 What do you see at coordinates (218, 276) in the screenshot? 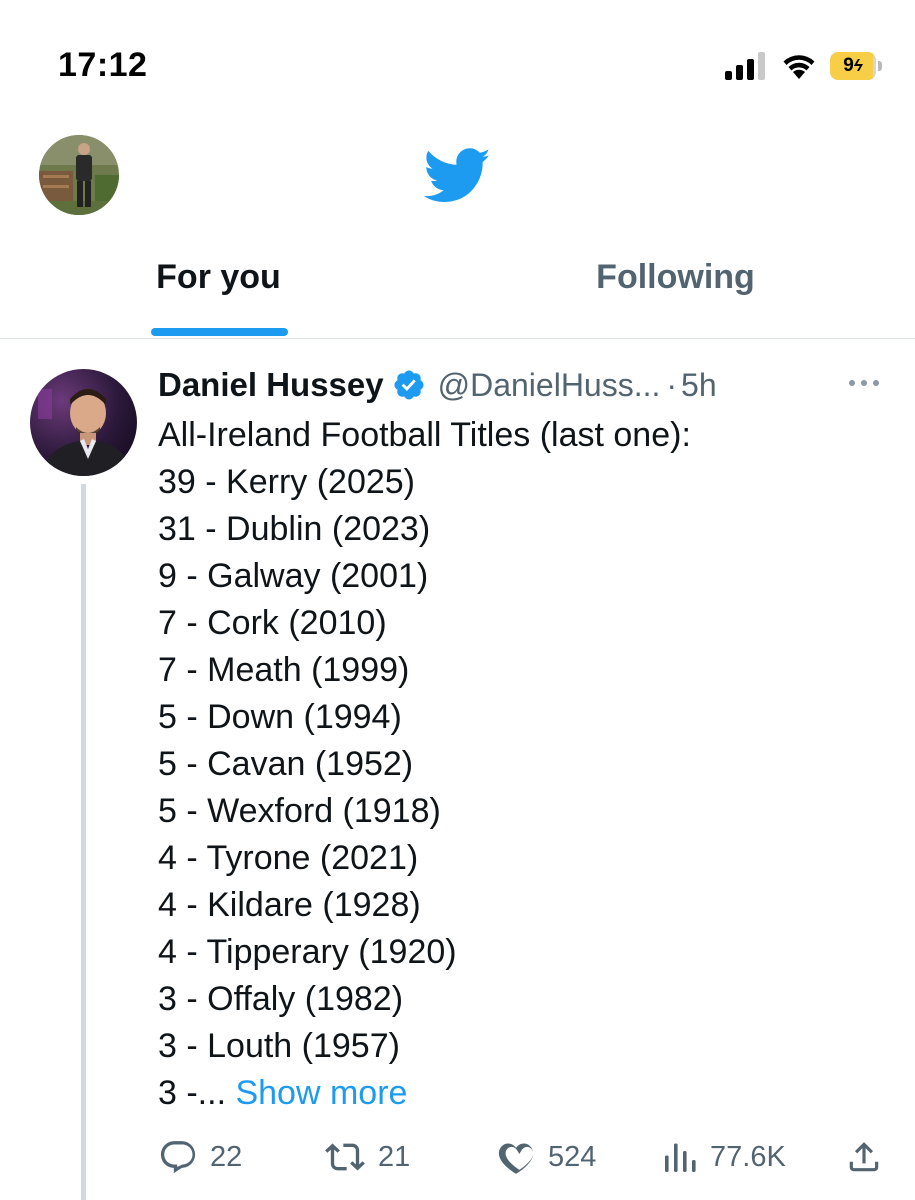
I see `tab-for-you-label: For you` at bounding box center [218, 276].